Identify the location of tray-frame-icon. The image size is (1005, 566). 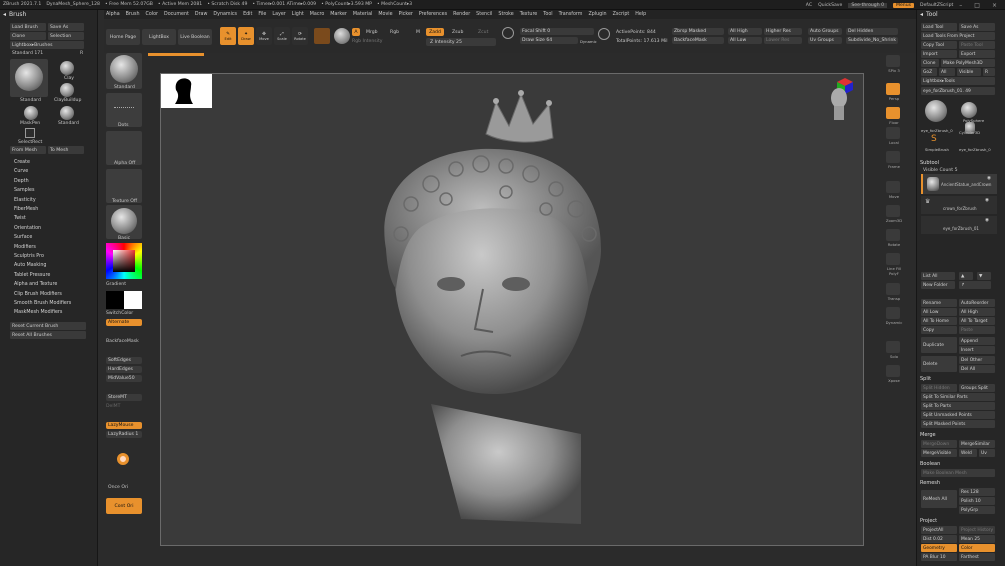
(893, 157).